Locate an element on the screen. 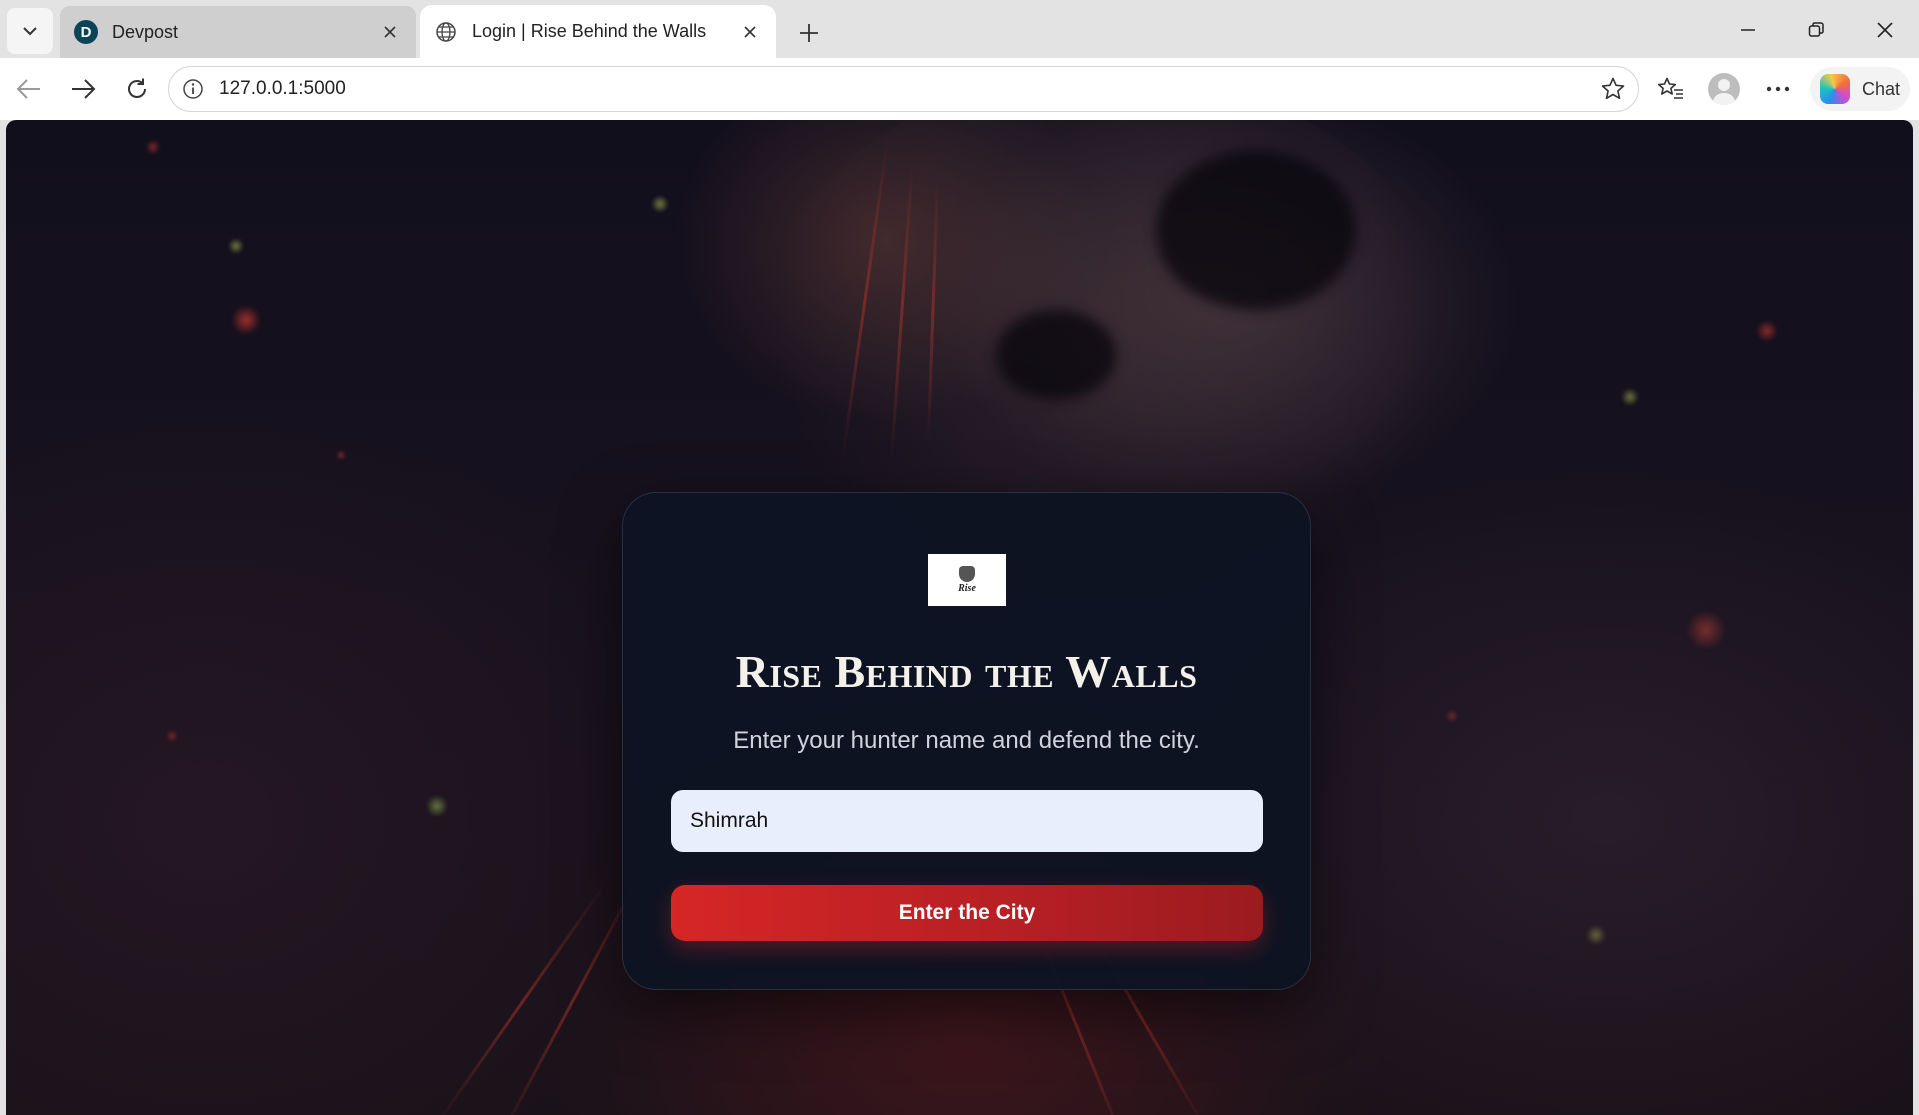 This screenshot has height=1115, width=1919. more-options-icon is located at coordinates (1778, 89).